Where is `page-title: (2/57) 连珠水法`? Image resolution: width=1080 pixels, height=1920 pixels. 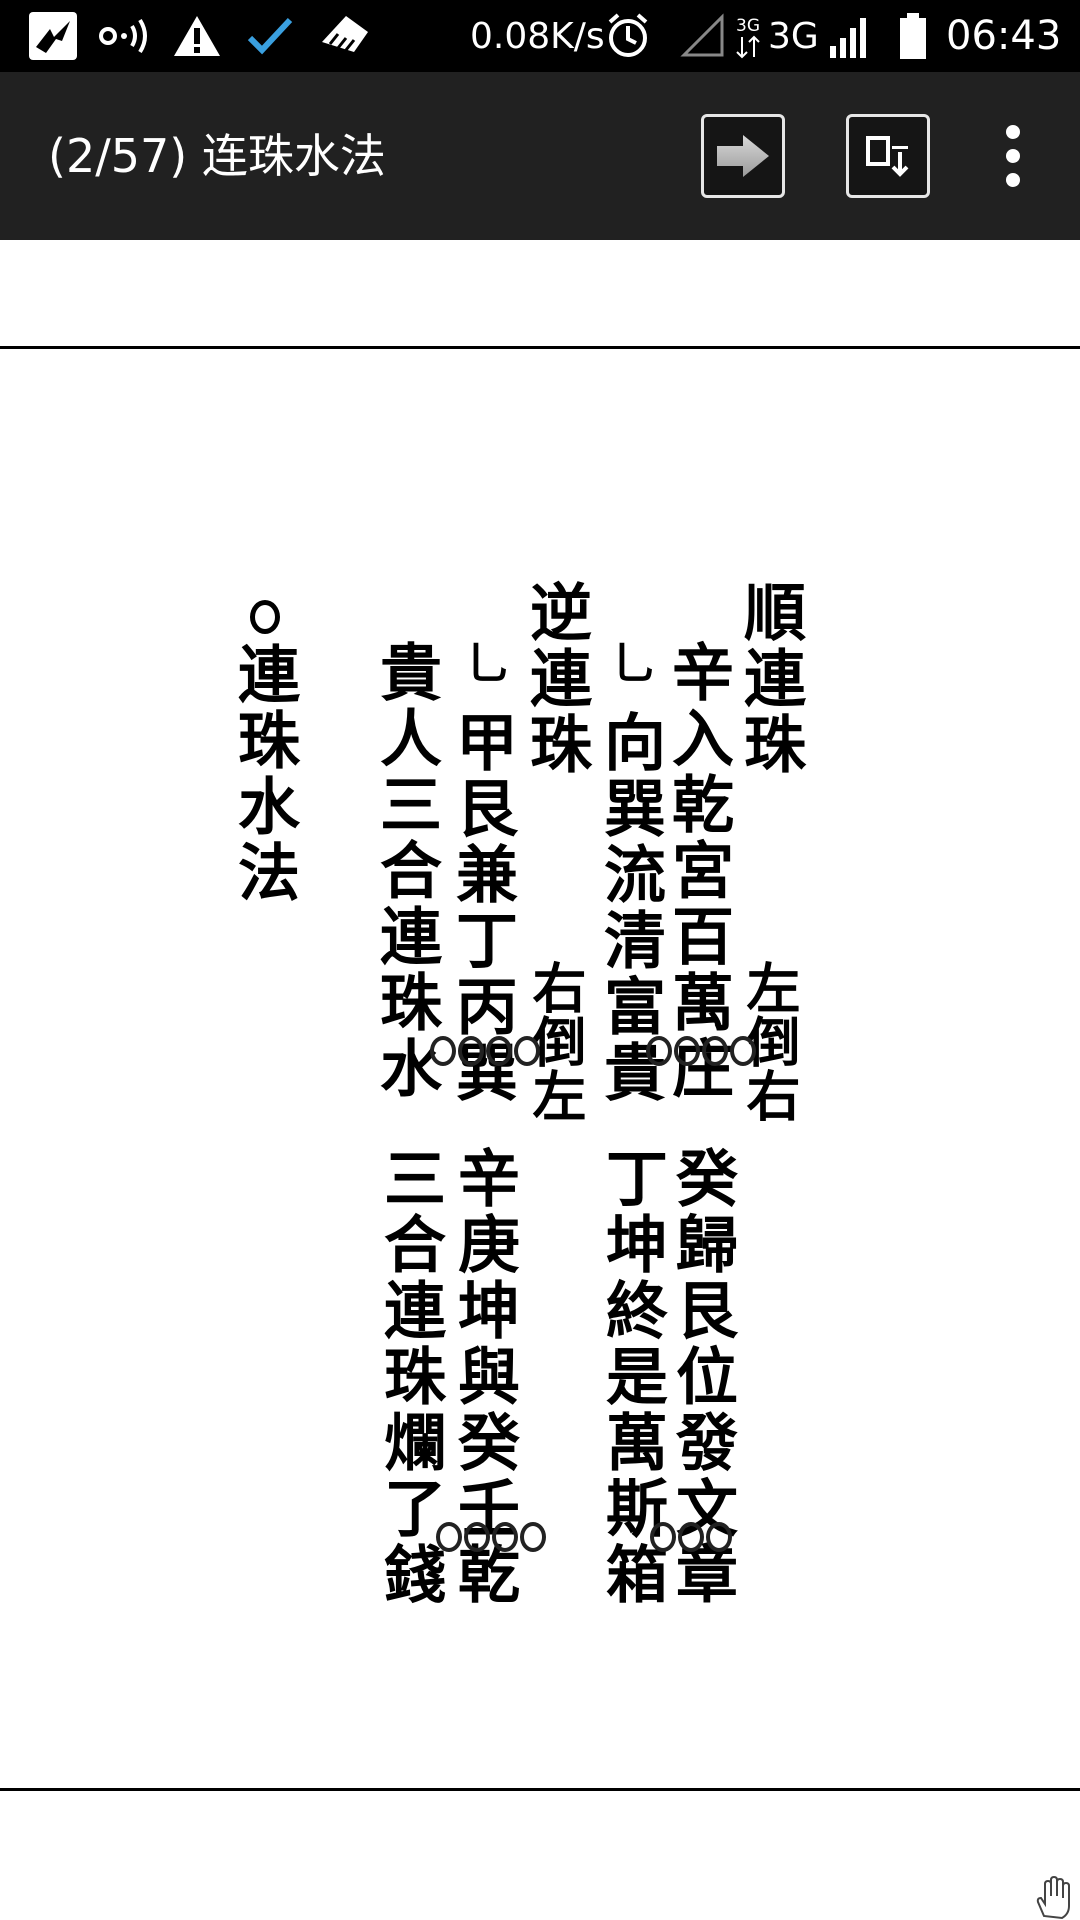 page-title: (2/57) 连珠水法 is located at coordinates (217, 156).